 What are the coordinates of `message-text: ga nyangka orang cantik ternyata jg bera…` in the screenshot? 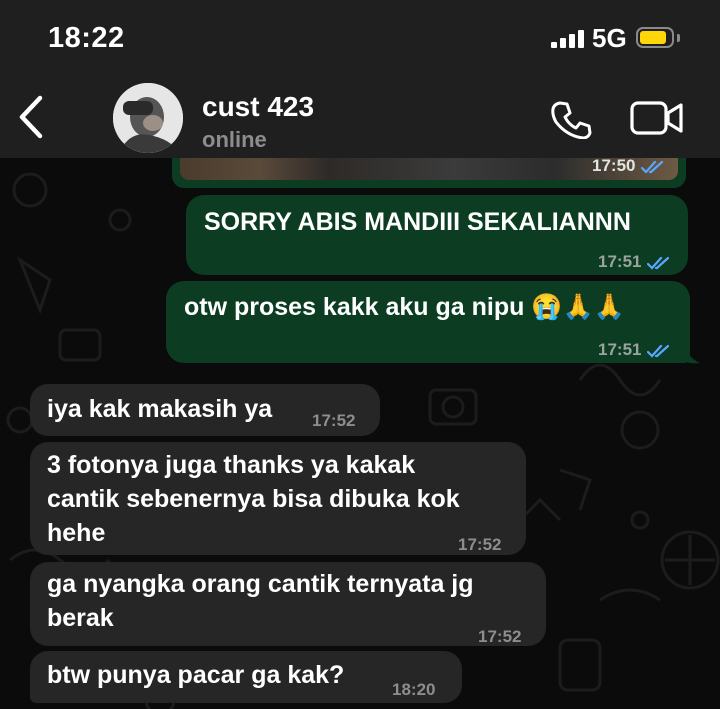 It's located at (260, 601).